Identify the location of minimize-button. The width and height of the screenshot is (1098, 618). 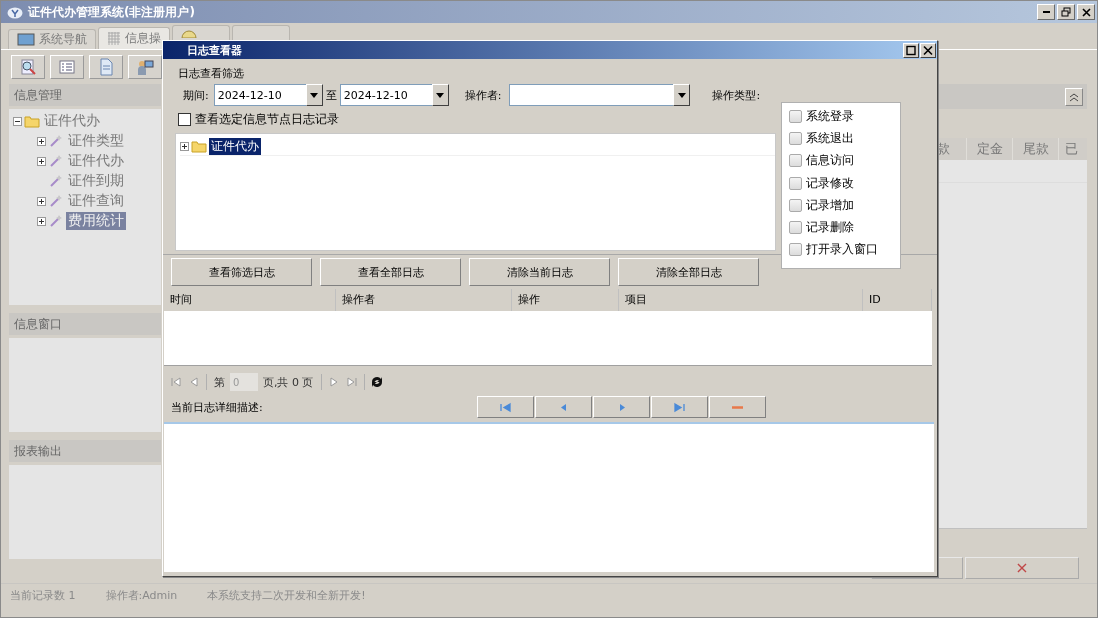
(1046, 12).